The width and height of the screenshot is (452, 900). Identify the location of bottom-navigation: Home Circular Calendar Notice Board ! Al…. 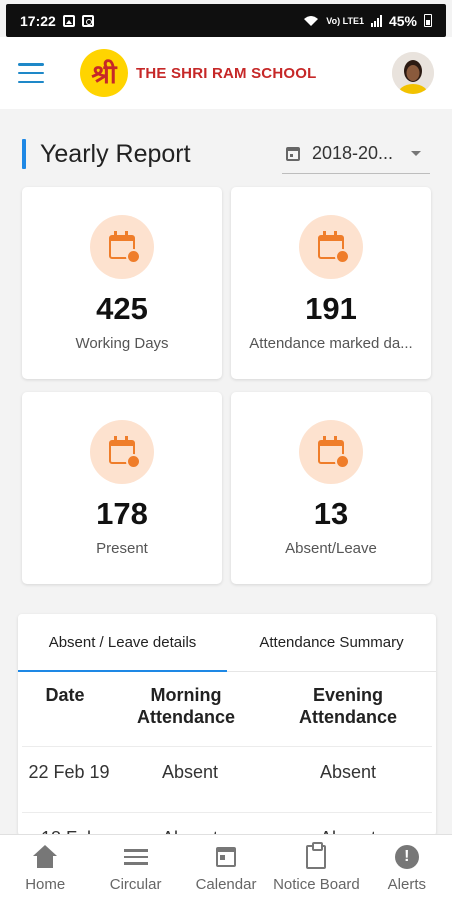
(226, 867).